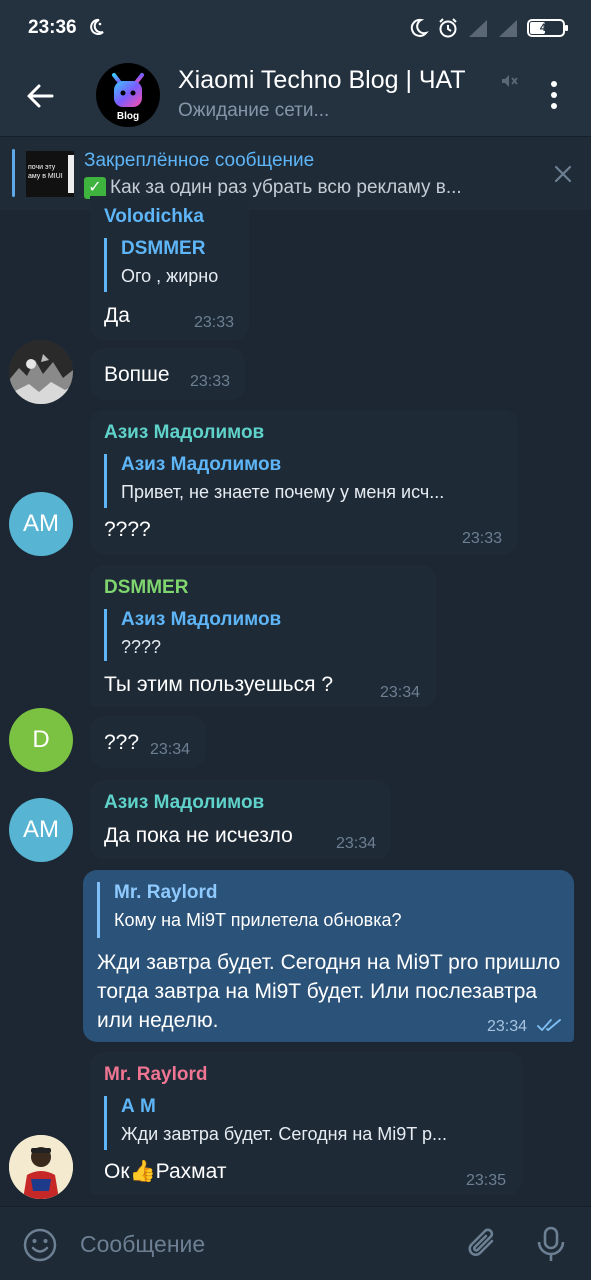 This screenshot has width=591, height=1280. I want to click on message-bubble: Азиз Мадолимов Да пока не исчезло 23:34, so click(240, 819).